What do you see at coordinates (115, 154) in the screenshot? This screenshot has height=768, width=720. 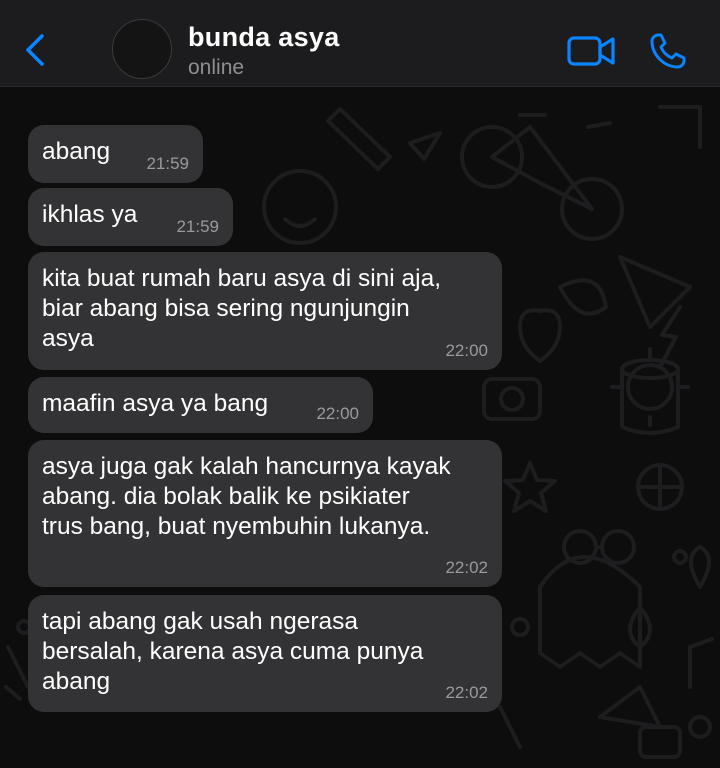 I see `message-bubble: abang 21:59` at bounding box center [115, 154].